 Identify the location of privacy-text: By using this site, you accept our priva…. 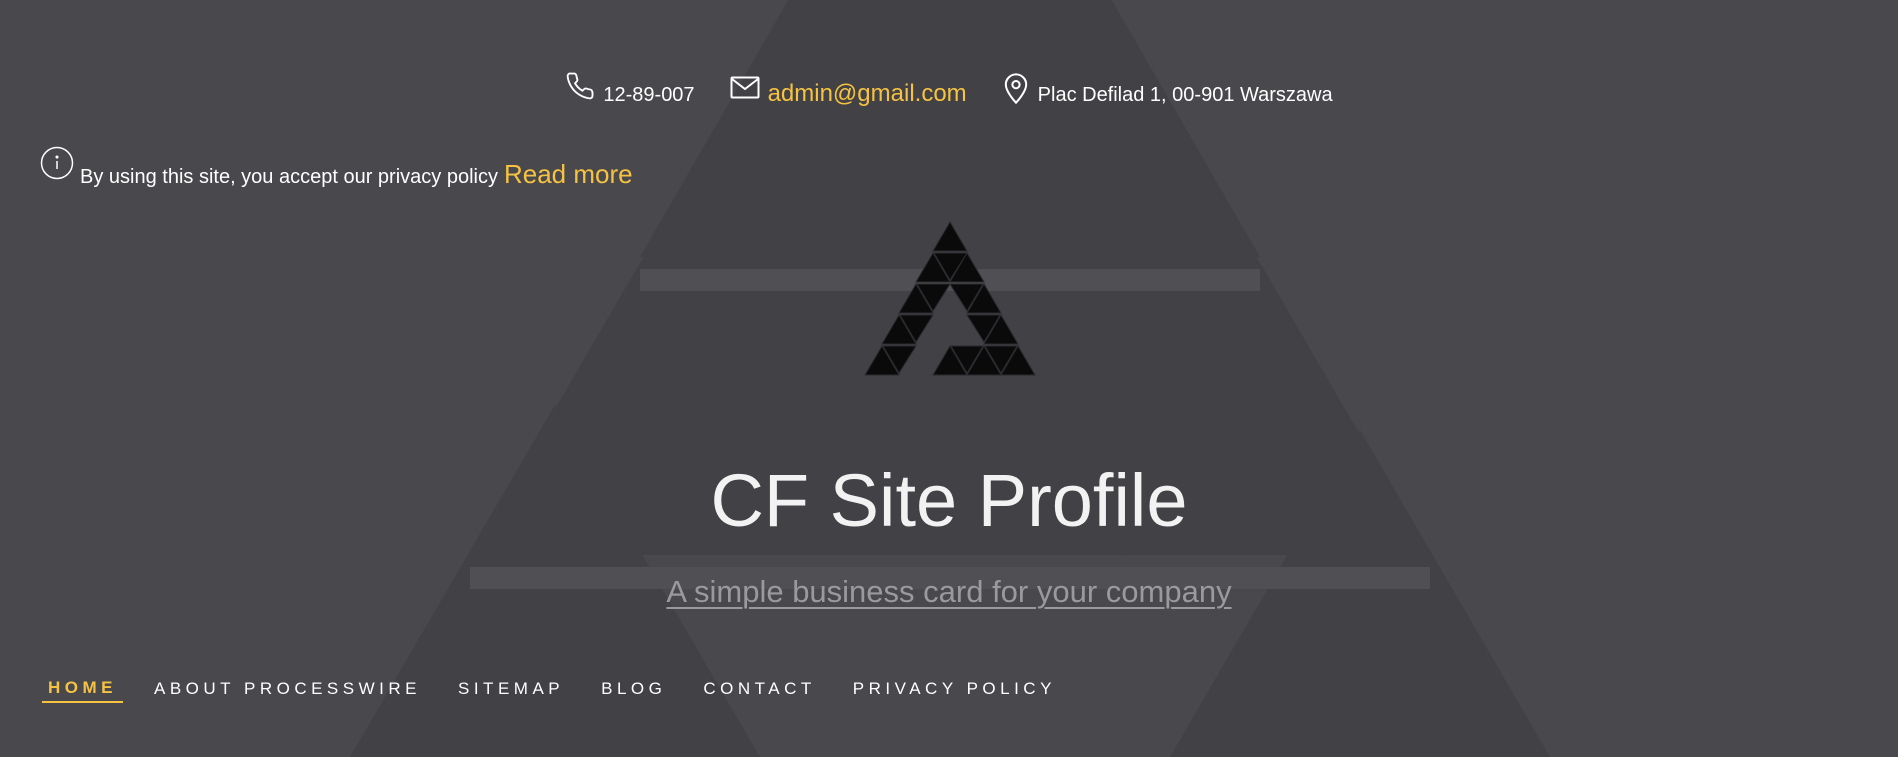
(289, 177).